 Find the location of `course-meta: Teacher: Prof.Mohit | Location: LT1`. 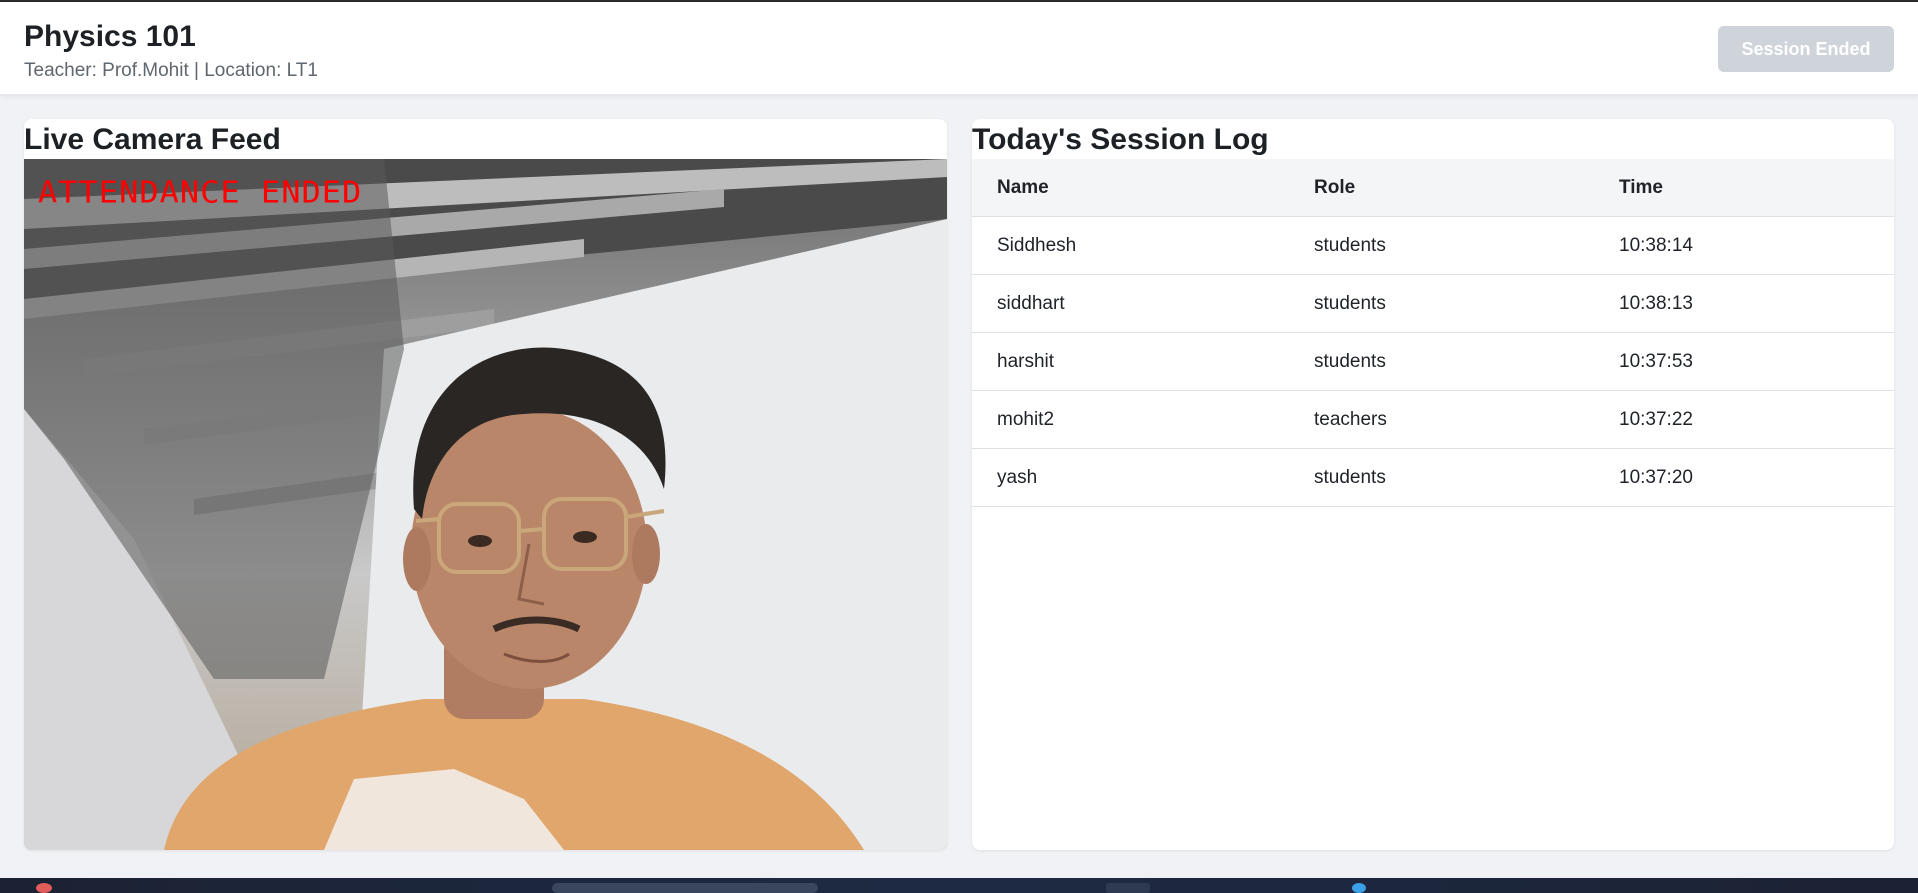

course-meta: Teacher: Prof.Mohit | Location: LT1 is located at coordinates (171, 70).